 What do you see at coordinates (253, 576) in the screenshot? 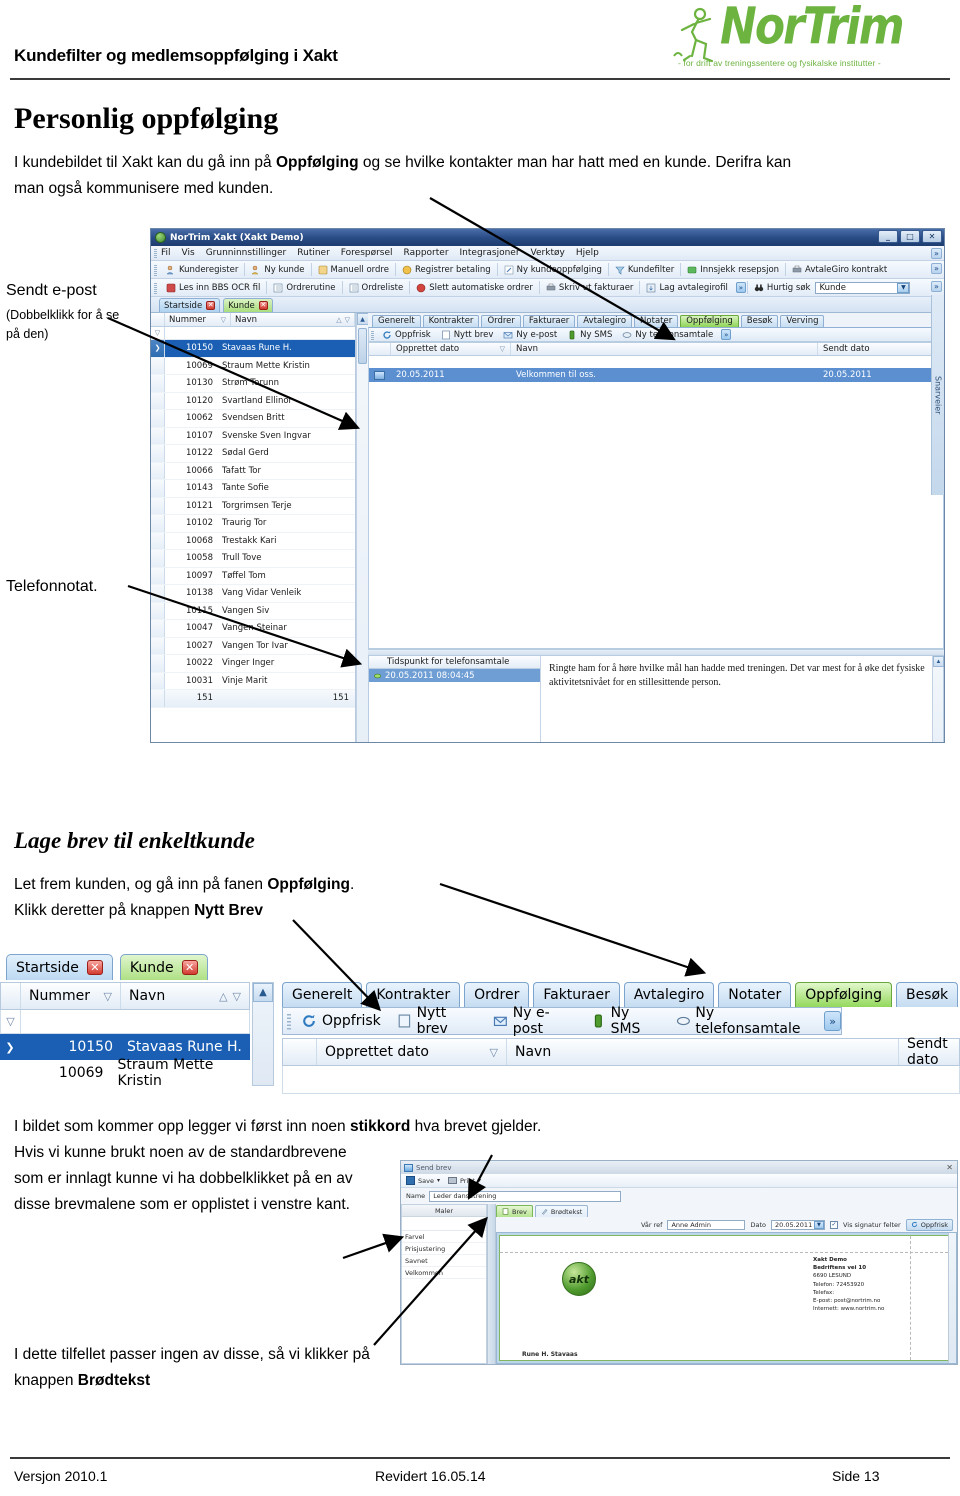
I see `table-row: 10097 Tøffel Tom` at bounding box center [253, 576].